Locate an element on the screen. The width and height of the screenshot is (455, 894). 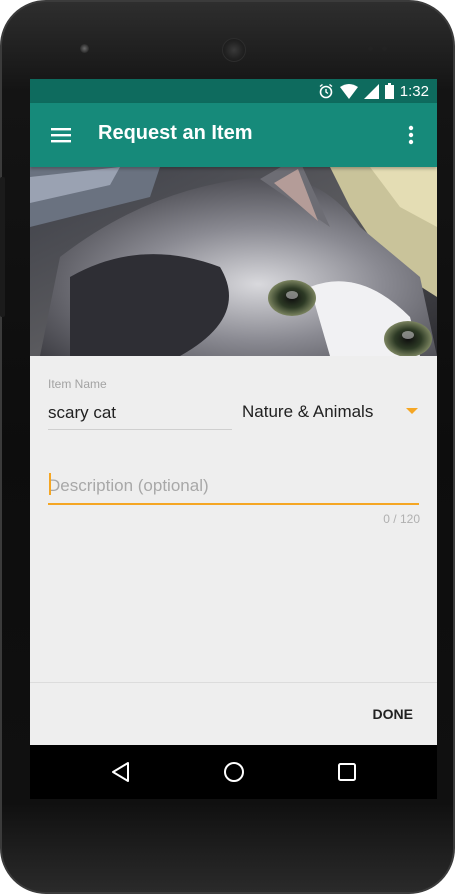
battery-icon is located at coordinates (389, 91).